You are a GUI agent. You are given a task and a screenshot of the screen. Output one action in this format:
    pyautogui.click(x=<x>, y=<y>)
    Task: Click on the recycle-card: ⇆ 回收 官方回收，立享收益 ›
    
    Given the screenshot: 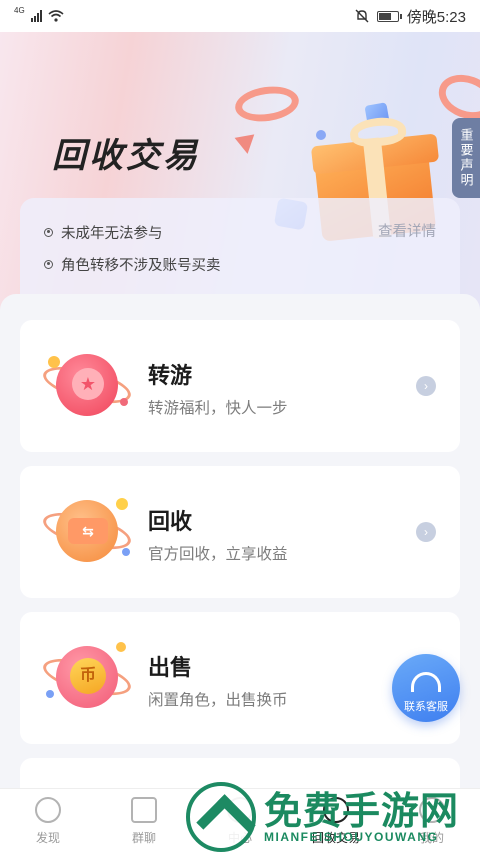 What is the action you would take?
    pyautogui.click(x=240, y=532)
    